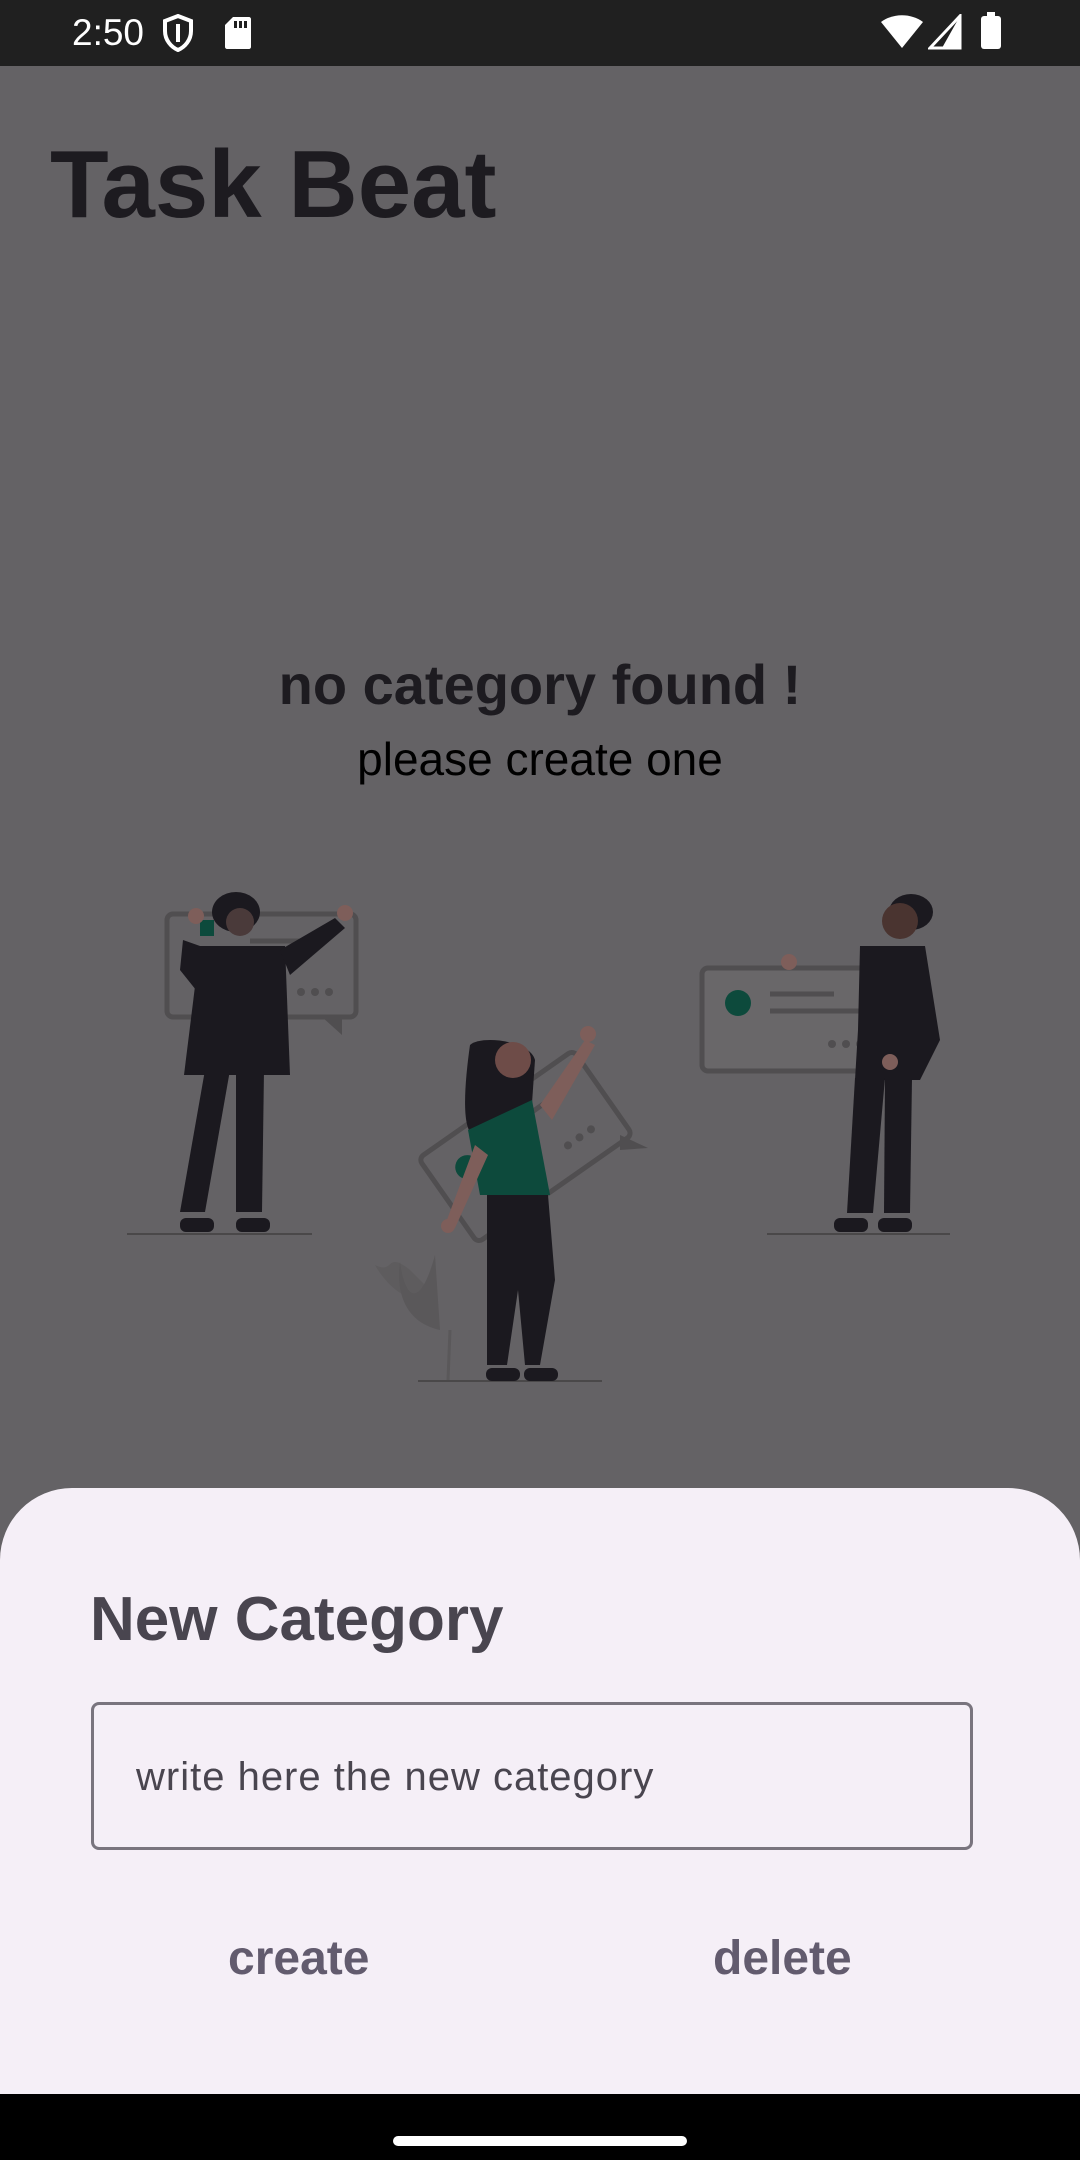 Image resolution: width=1080 pixels, height=2160 pixels. I want to click on empty-state-subtitle: please create one, so click(540, 759).